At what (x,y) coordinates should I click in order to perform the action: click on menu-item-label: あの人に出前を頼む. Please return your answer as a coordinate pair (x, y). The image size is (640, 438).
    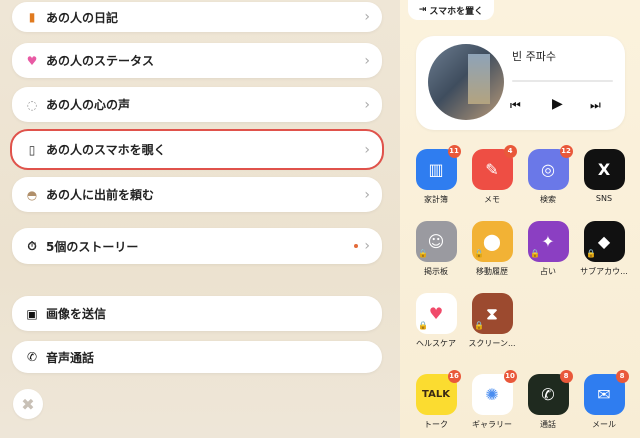
    Looking at the image, I should click on (100, 195).